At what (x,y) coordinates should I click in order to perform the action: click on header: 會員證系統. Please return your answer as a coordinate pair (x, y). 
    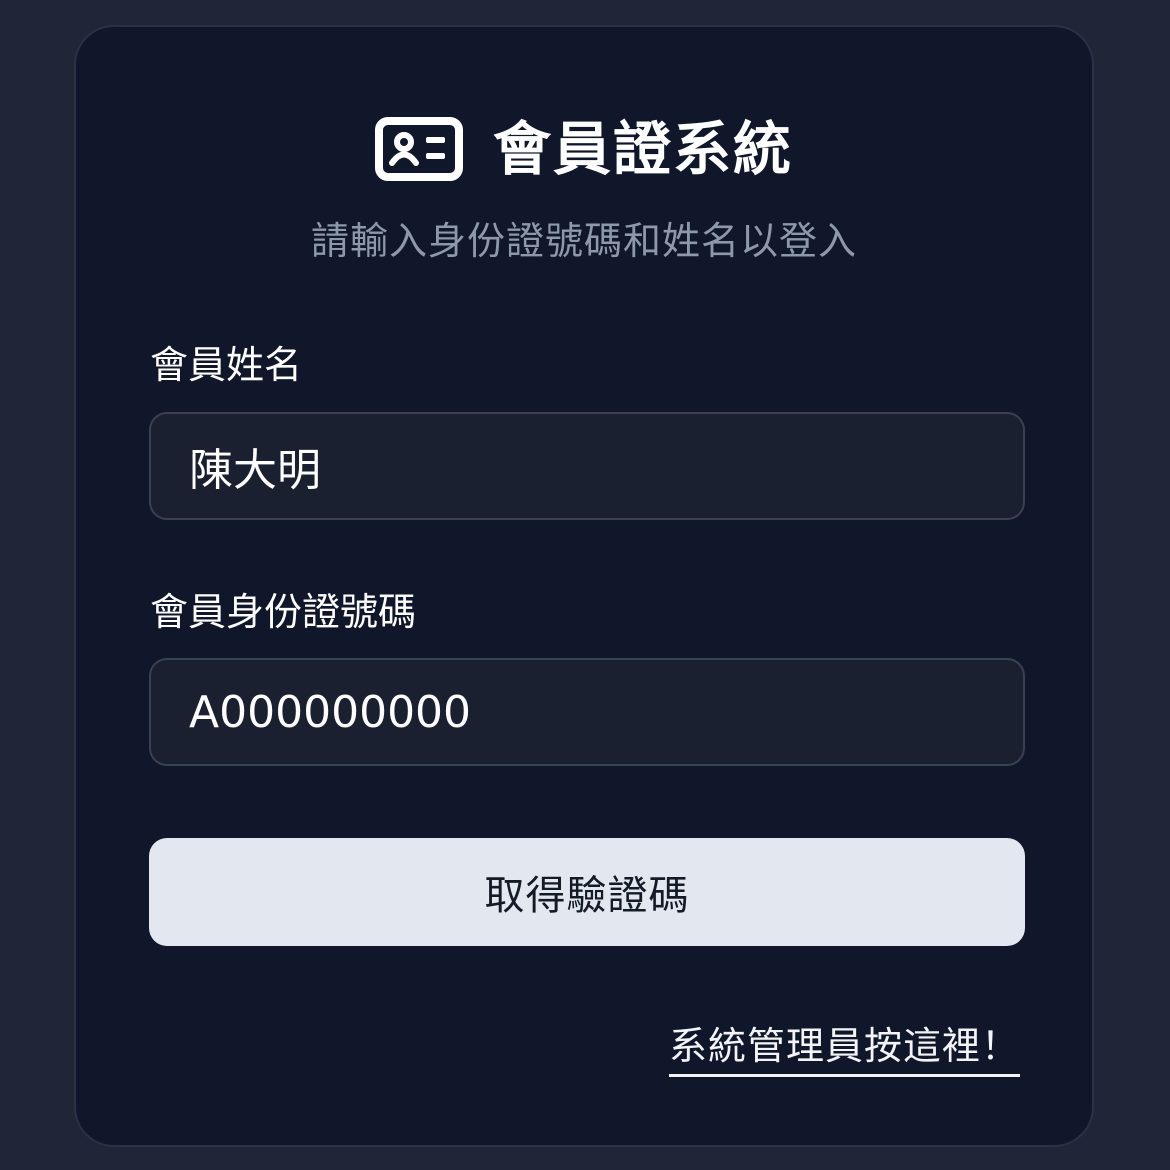
    Looking at the image, I should click on (584, 149).